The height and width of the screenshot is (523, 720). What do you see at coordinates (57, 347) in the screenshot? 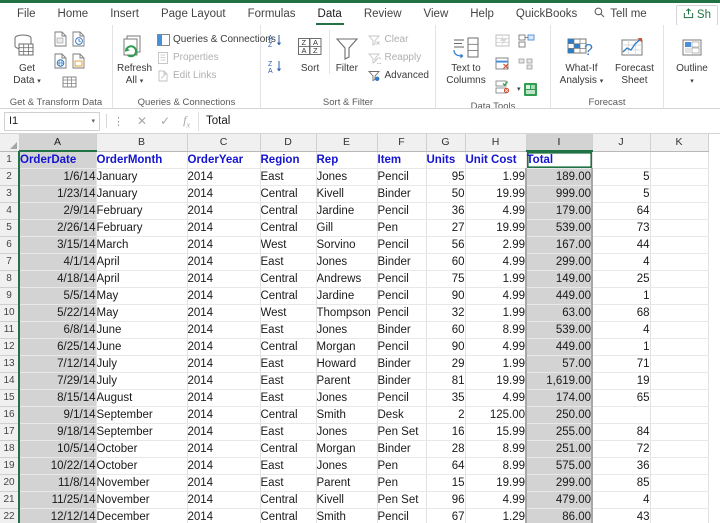
I see `cell-a12: 6/25/14` at bounding box center [57, 347].